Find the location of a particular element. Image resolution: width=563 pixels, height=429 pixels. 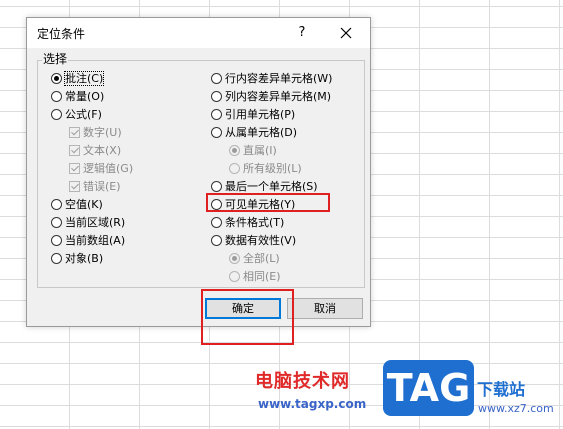

option-label: 直属(I) is located at coordinates (260, 150).